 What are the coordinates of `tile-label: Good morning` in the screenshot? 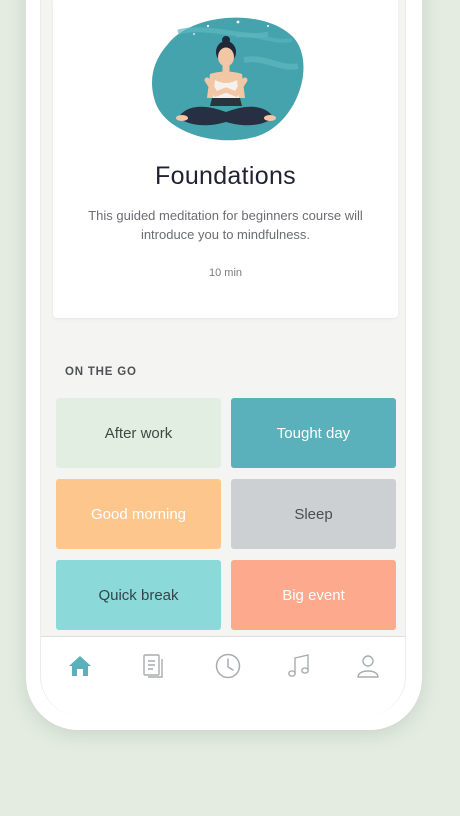 It's located at (138, 514).